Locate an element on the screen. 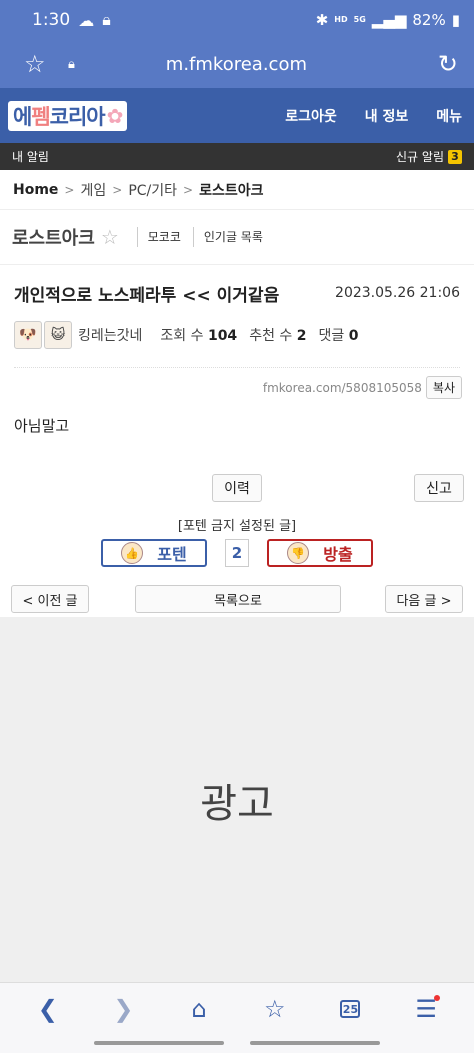 Image resolution: width=474 pixels, height=1053 pixels. breadcrumb-game: 게임 is located at coordinates (93, 190).